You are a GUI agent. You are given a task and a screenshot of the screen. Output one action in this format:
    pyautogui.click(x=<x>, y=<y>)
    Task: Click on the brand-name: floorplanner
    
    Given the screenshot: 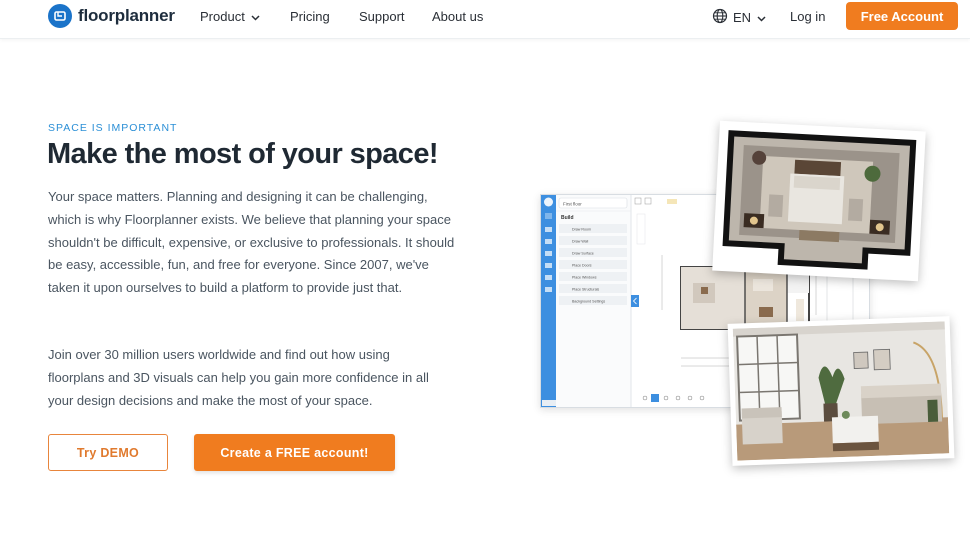 What is the action you would take?
    pyautogui.click(x=126, y=15)
    